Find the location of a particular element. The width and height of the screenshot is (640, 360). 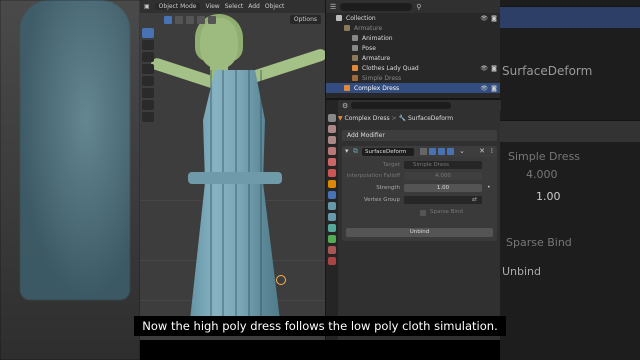

editor-type-icon: ⚙ is located at coordinates (345, 106).